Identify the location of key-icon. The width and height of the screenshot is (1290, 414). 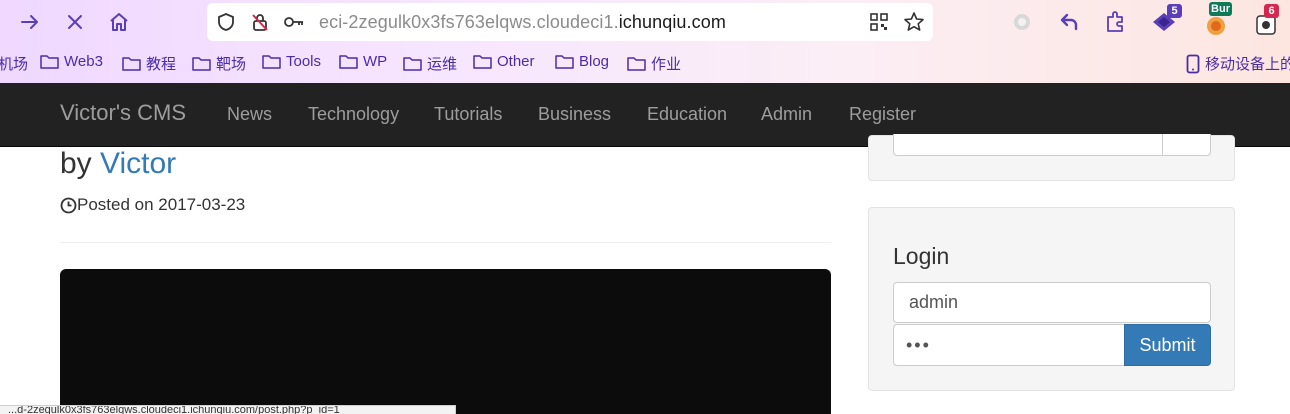
(294, 22).